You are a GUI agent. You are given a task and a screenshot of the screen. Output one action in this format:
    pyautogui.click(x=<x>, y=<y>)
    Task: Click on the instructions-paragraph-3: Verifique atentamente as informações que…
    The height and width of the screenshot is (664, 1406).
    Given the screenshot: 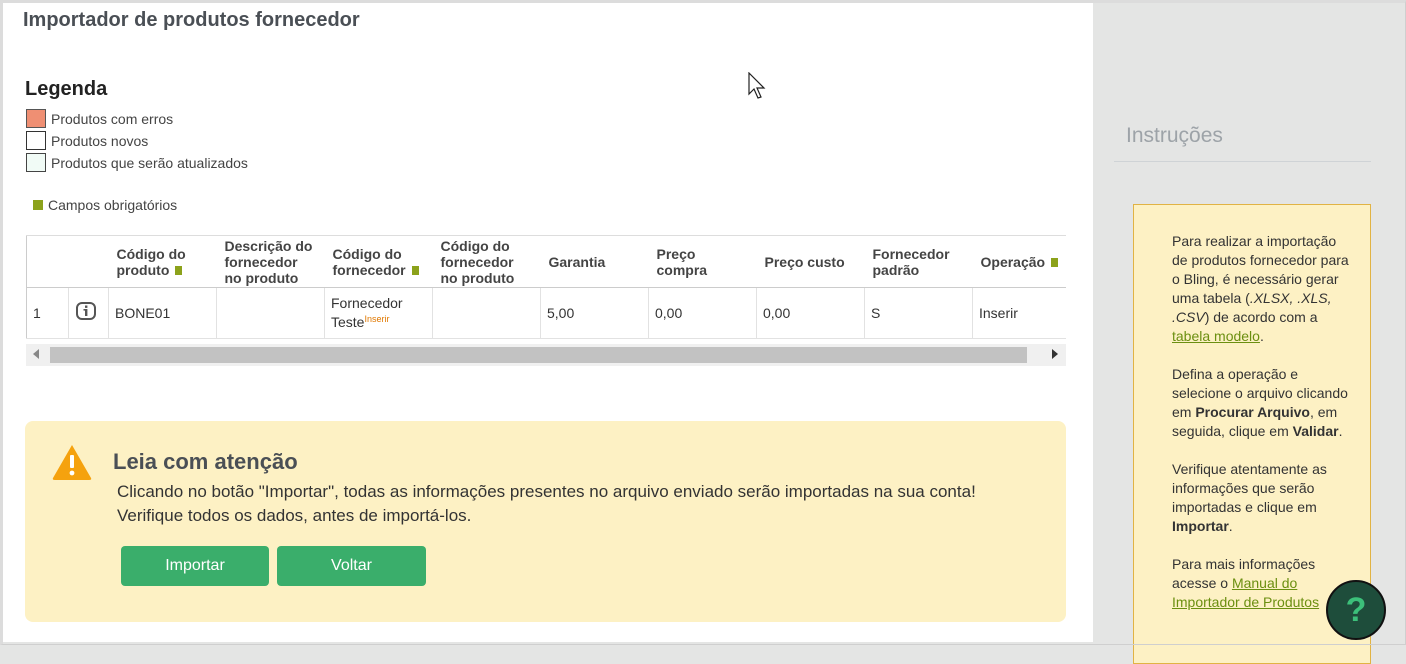 What is the action you would take?
    pyautogui.click(x=1249, y=497)
    